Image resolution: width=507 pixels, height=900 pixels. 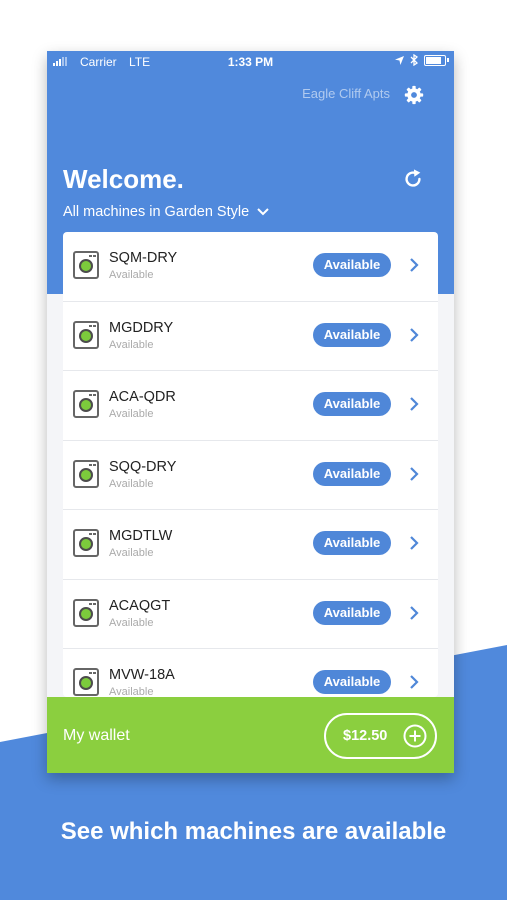 I want to click on machine-row: MGDDRY Available Available, so click(x=250, y=336).